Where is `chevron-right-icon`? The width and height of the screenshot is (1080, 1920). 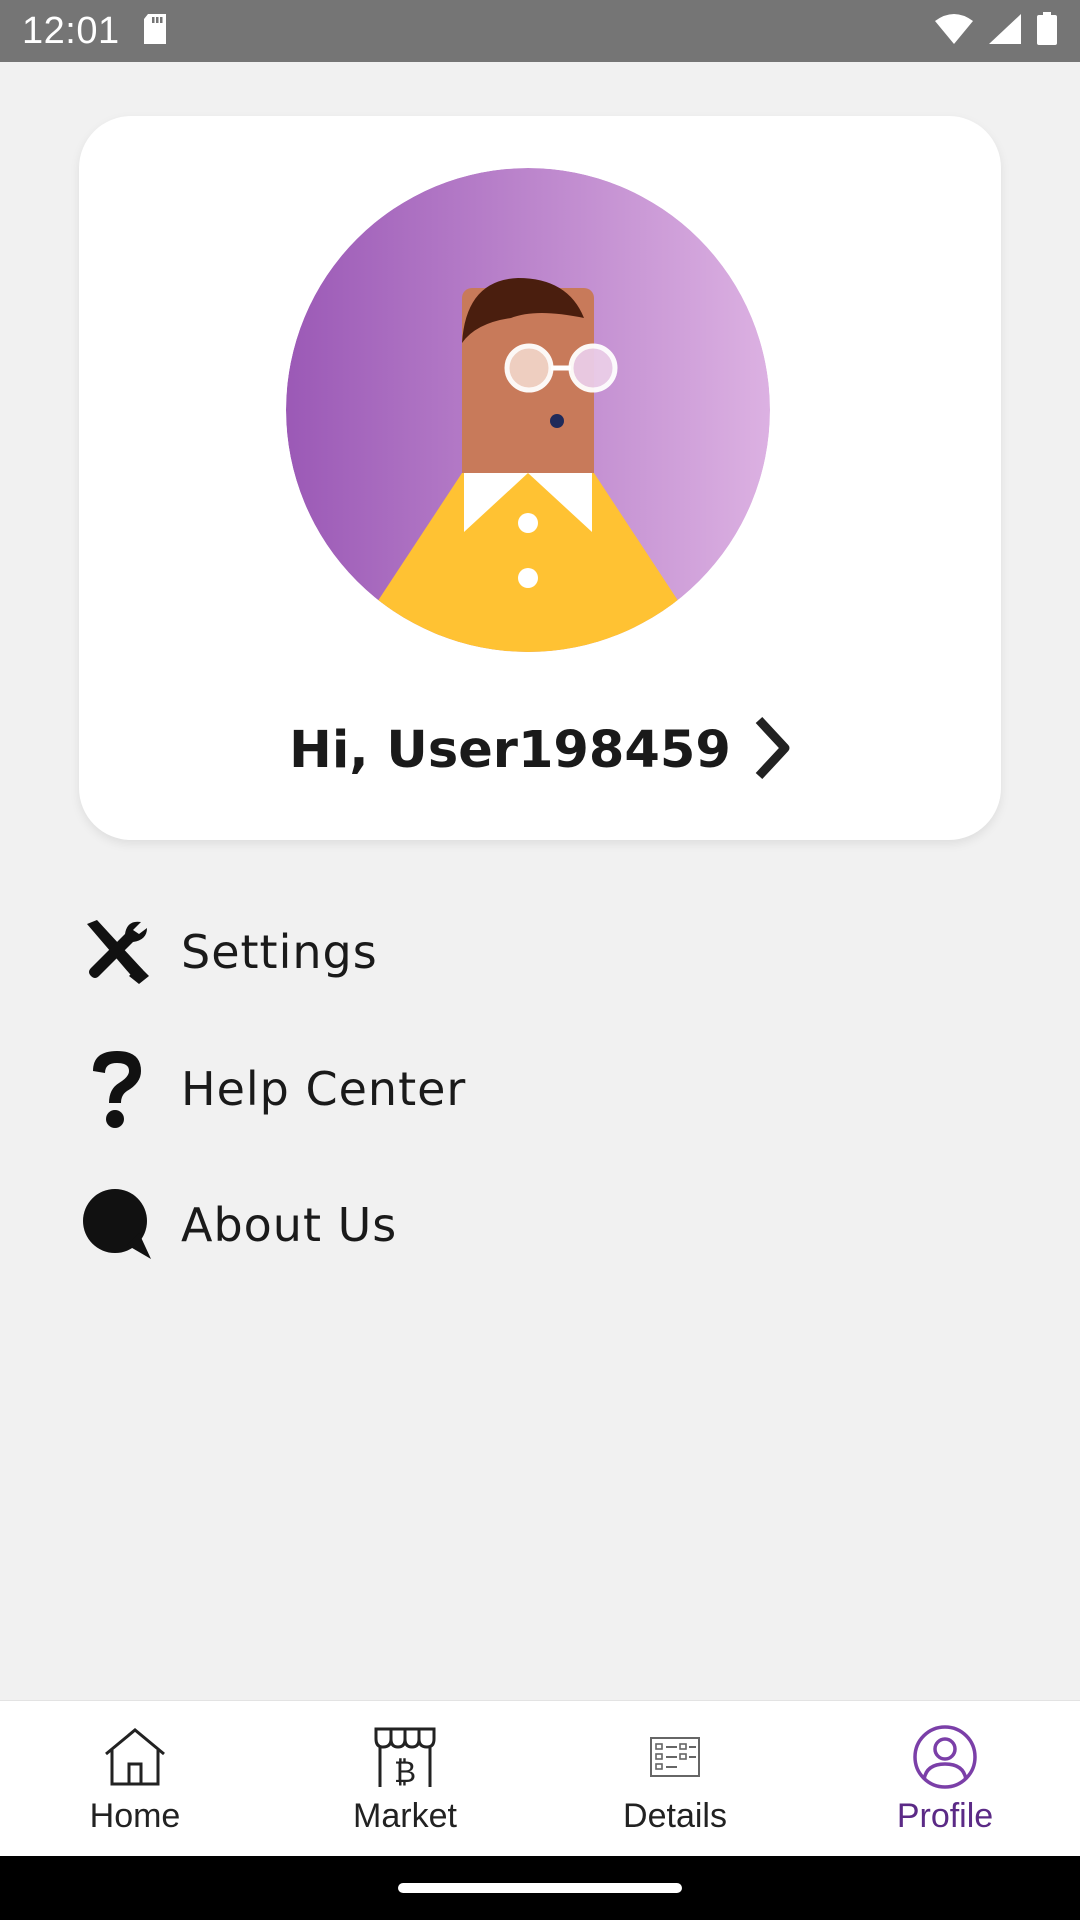 chevron-right-icon is located at coordinates (772, 750).